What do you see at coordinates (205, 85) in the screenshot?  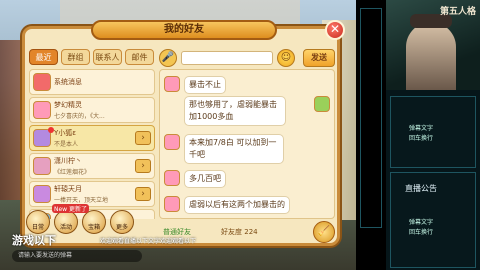 I see `chat-message: 暴击不止` at bounding box center [205, 85].